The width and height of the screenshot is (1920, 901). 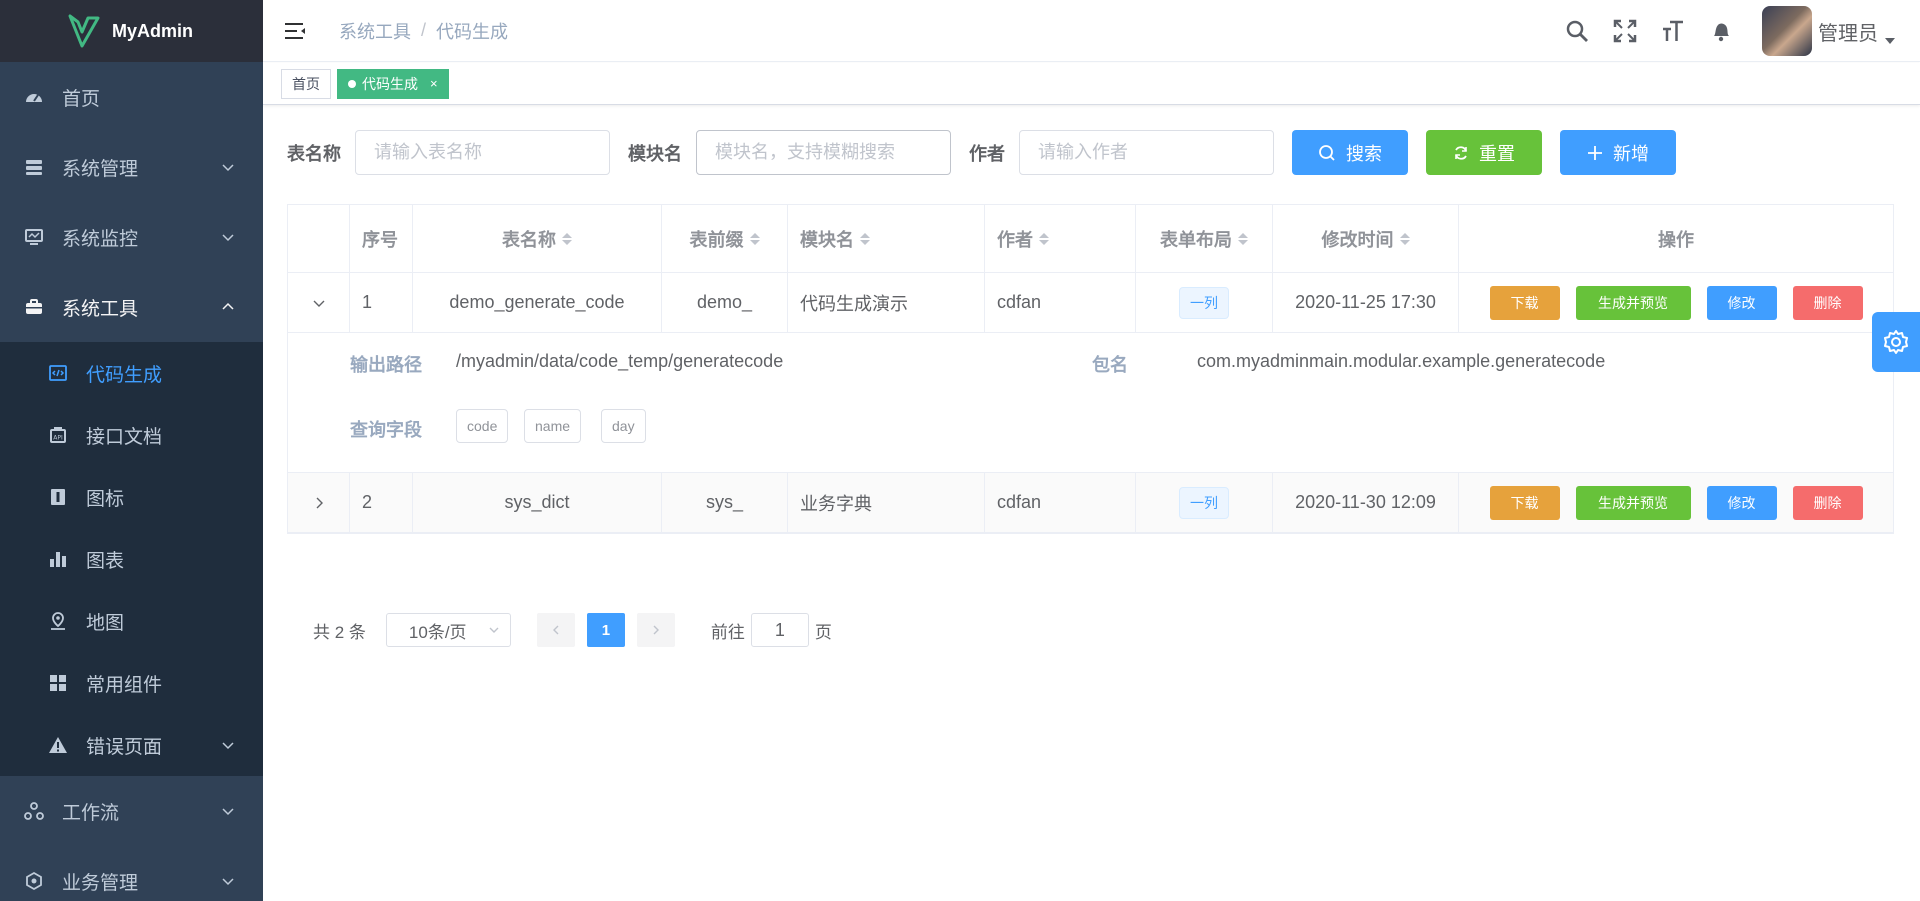 I want to click on page-number-button: 1, so click(x=605, y=630).